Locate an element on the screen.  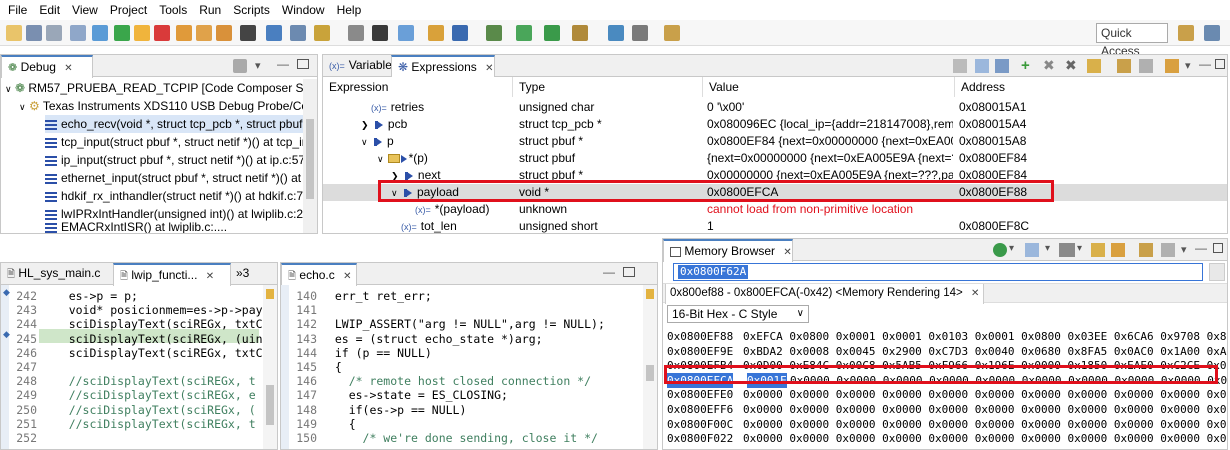
tab-echo-c: 🗎 echo.c ✕ is located at coordinates (319, 274).